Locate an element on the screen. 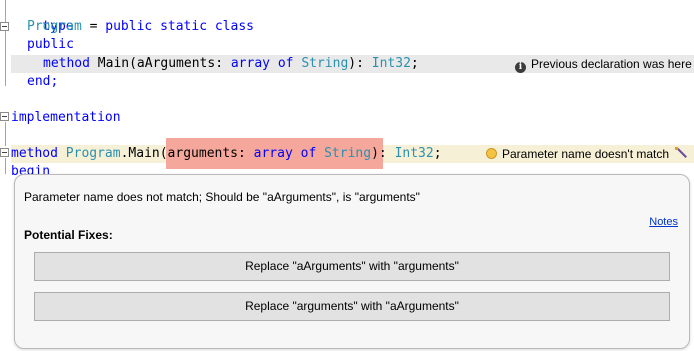 This screenshot has width=694, height=351. keyword-public: public is located at coordinates (50, 44).